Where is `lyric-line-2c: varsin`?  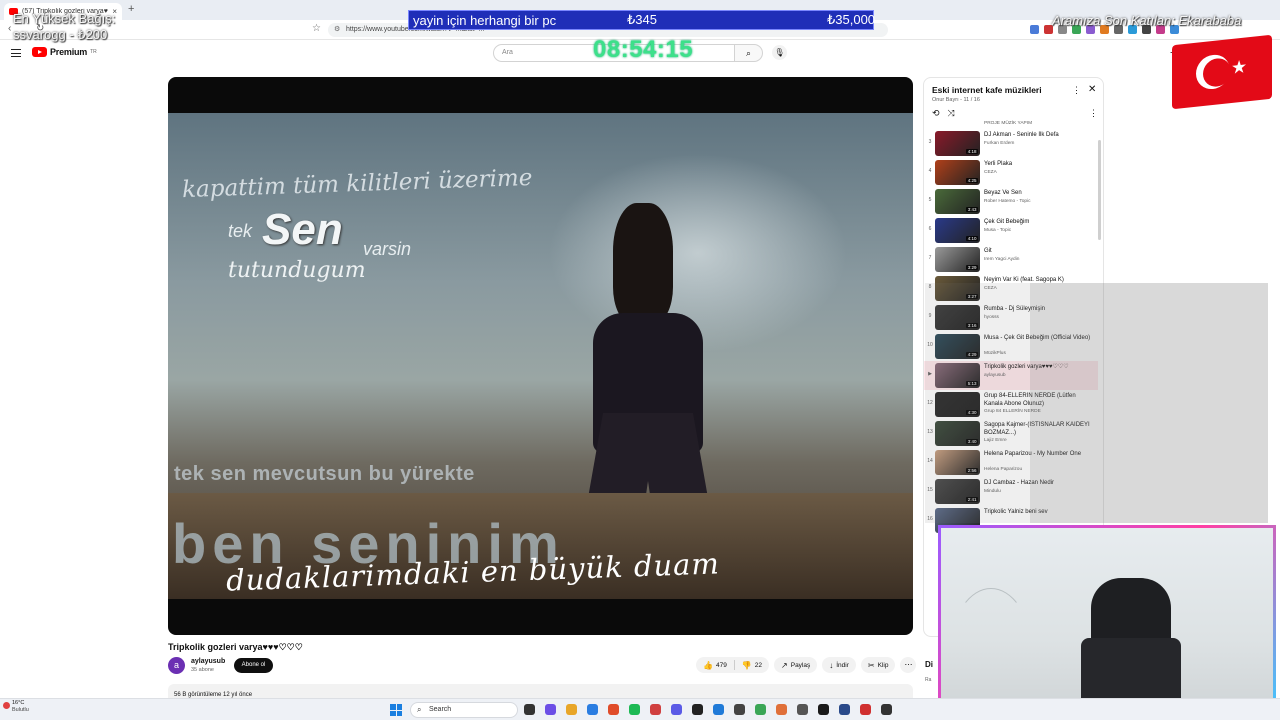 lyric-line-2c: varsin is located at coordinates (387, 249).